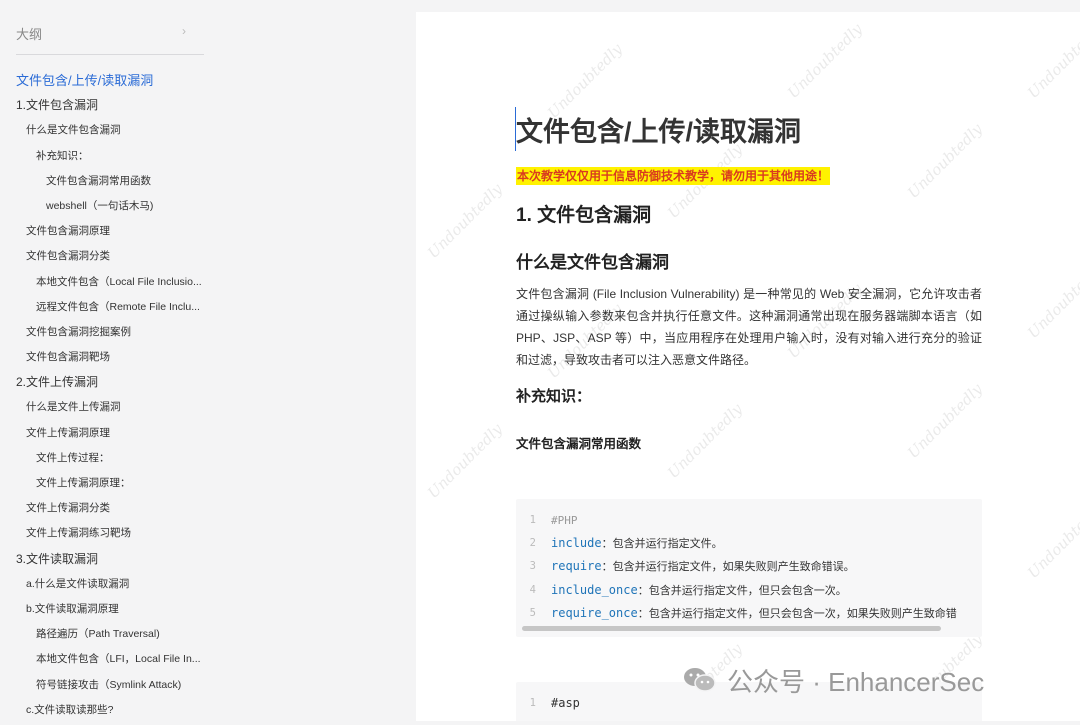 The width and height of the screenshot is (1080, 725). What do you see at coordinates (105, 435) in the screenshot?
I see `outline-item: 文件上传漏洞原理` at bounding box center [105, 435].